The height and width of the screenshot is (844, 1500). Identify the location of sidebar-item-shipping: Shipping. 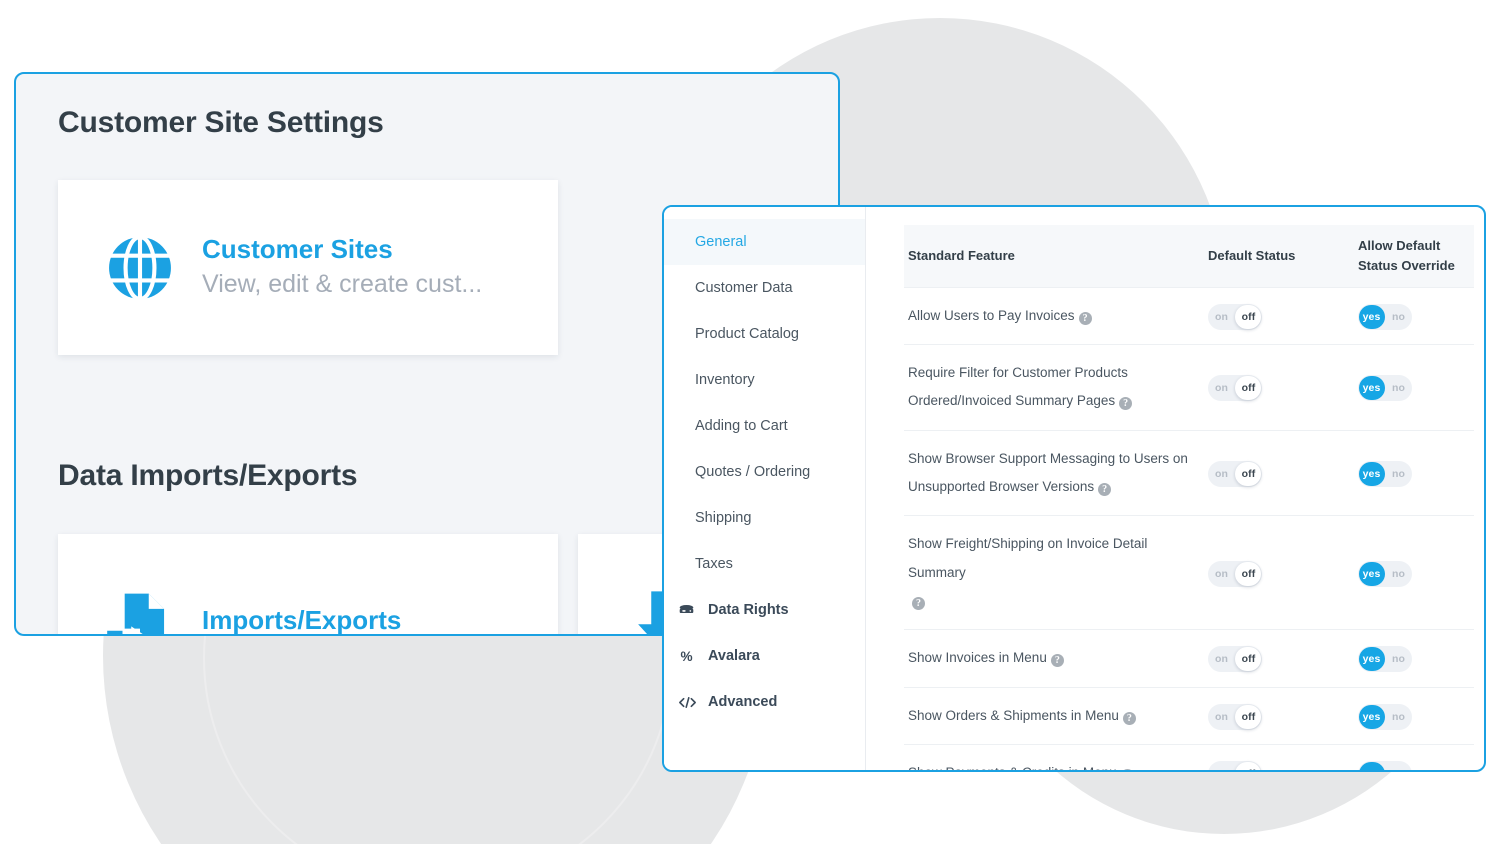
(764, 518).